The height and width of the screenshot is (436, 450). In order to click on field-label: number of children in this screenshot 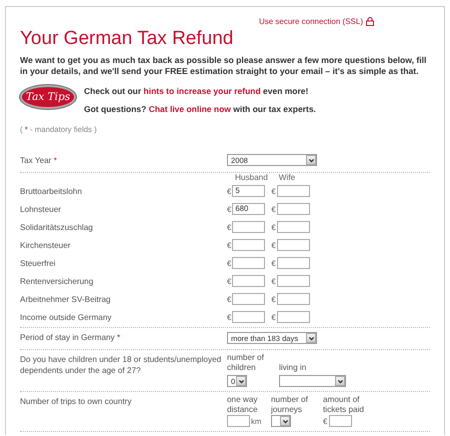, I will do `click(246, 363)`.